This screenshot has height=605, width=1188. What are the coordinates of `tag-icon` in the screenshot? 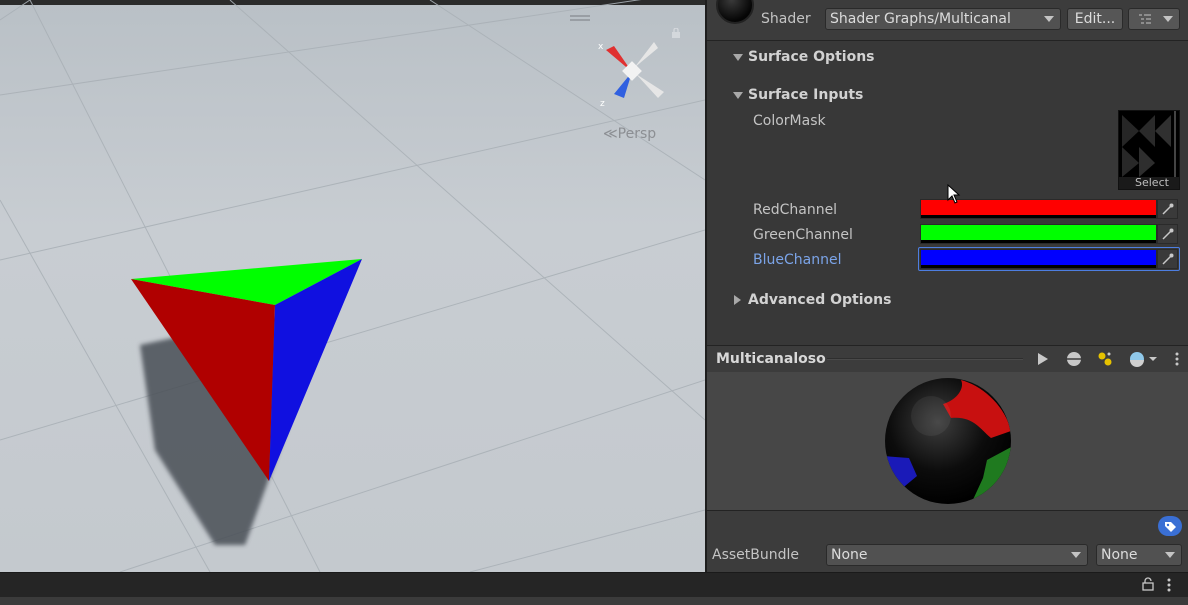 It's located at (1170, 526).